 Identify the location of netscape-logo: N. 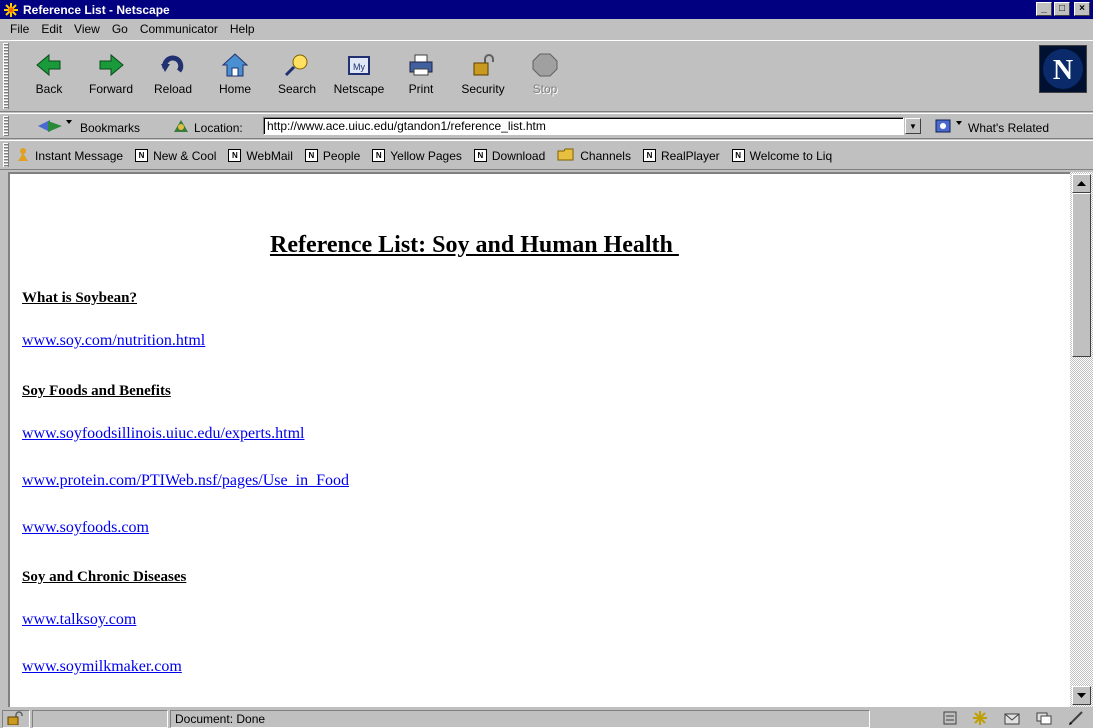
(1063, 69).